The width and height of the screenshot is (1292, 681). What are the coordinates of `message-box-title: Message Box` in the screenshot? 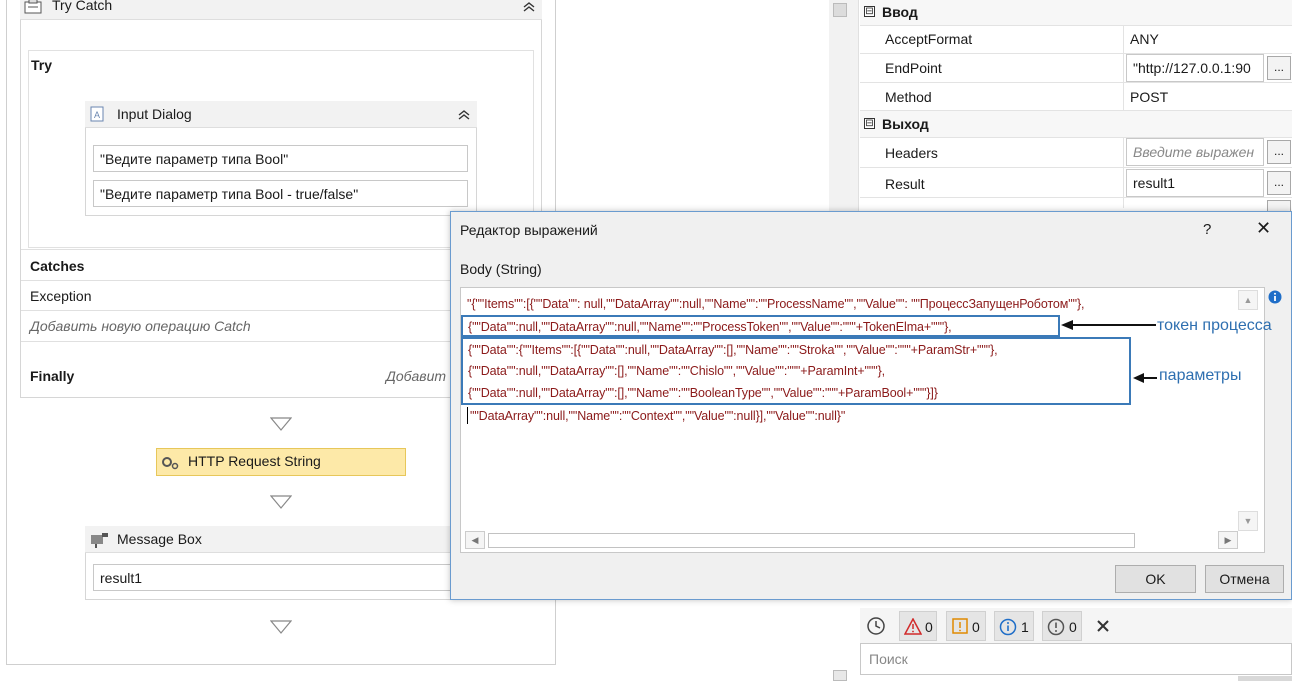 It's located at (159, 539).